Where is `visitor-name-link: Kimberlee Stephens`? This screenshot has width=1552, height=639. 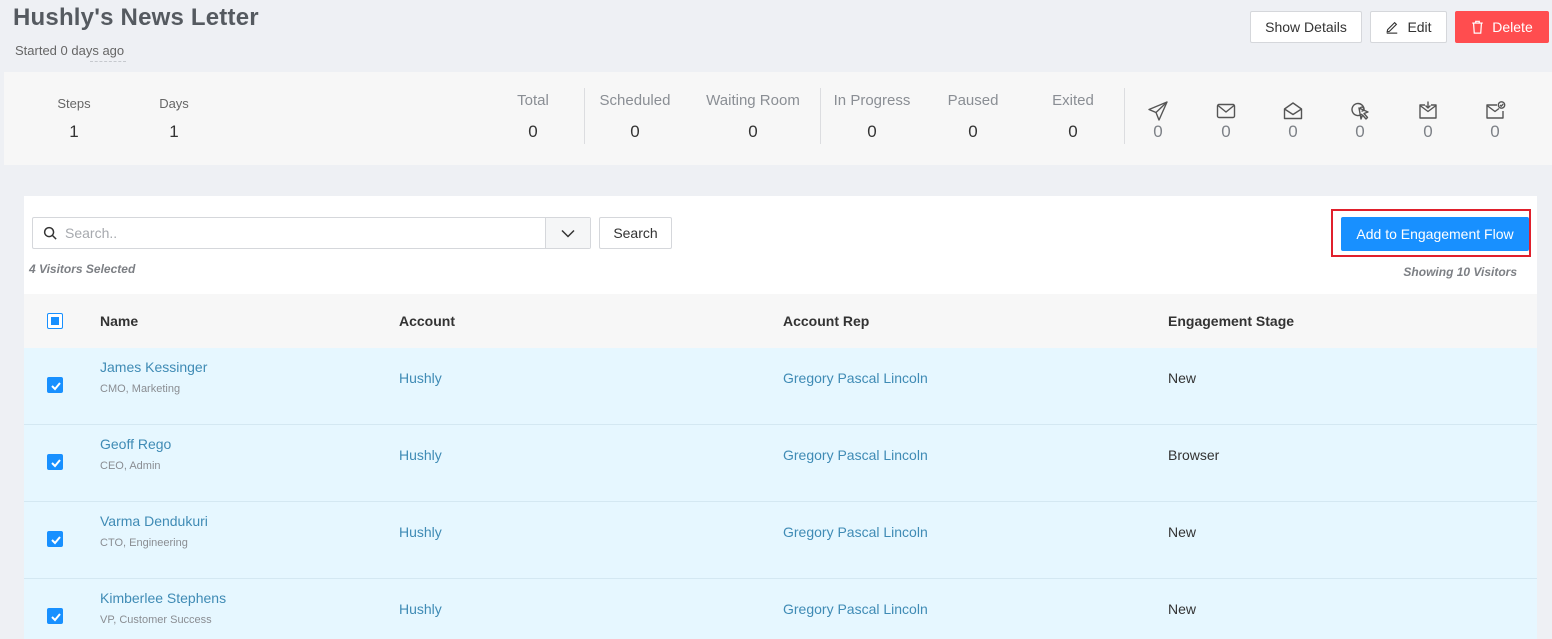 visitor-name-link: Kimberlee Stephens is located at coordinates (163, 598).